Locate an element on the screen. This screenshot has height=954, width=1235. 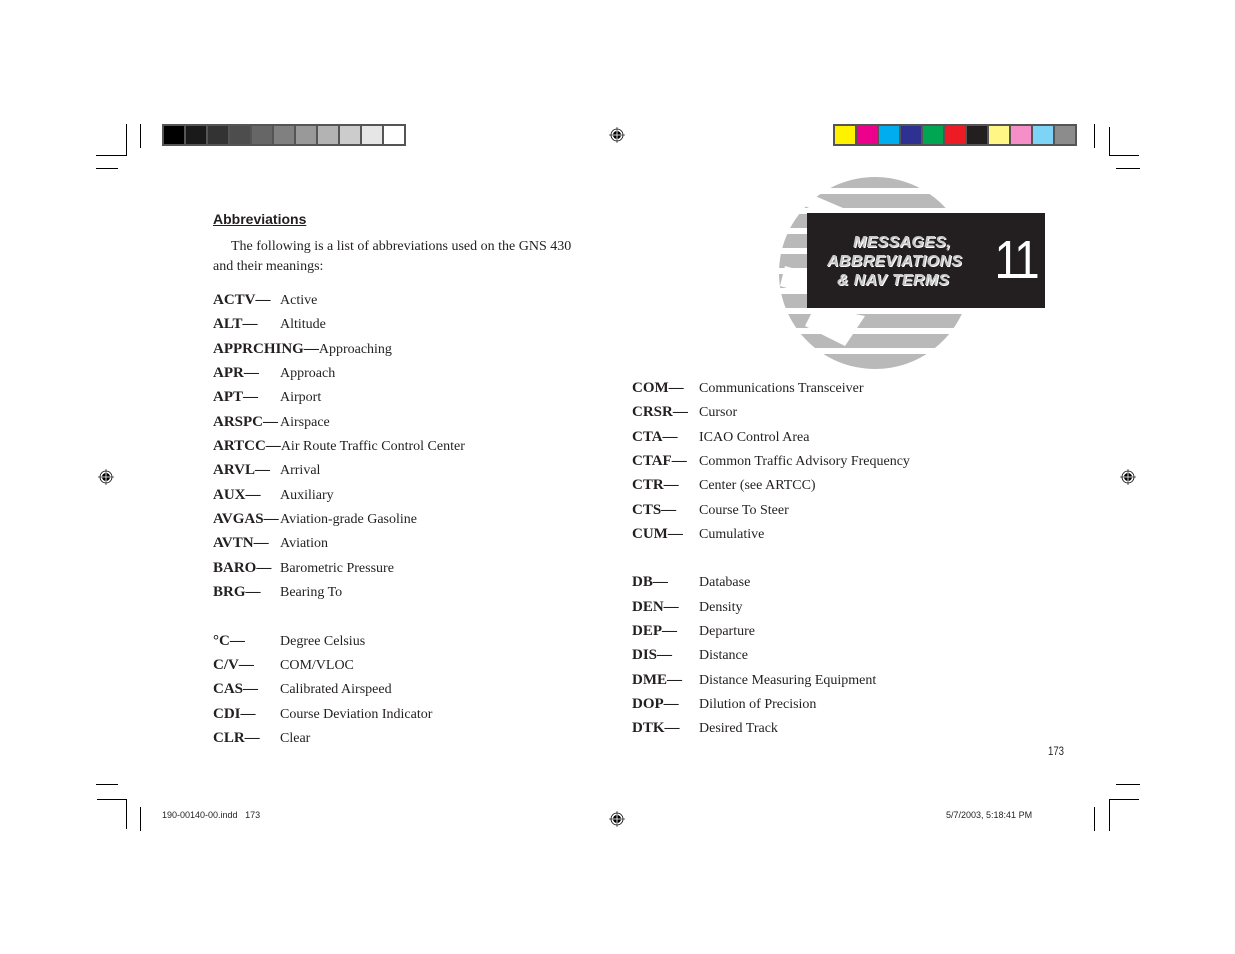
abbreviation-meaning: Aviation-grade Gasoline is located at coordinates (348, 519).